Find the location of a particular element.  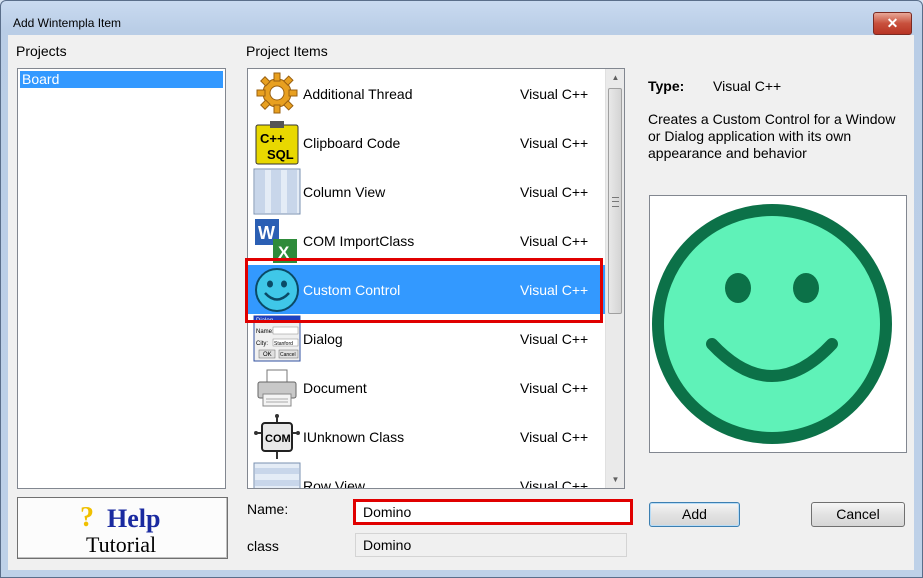

class-field: Domino is located at coordinates (491, 545).